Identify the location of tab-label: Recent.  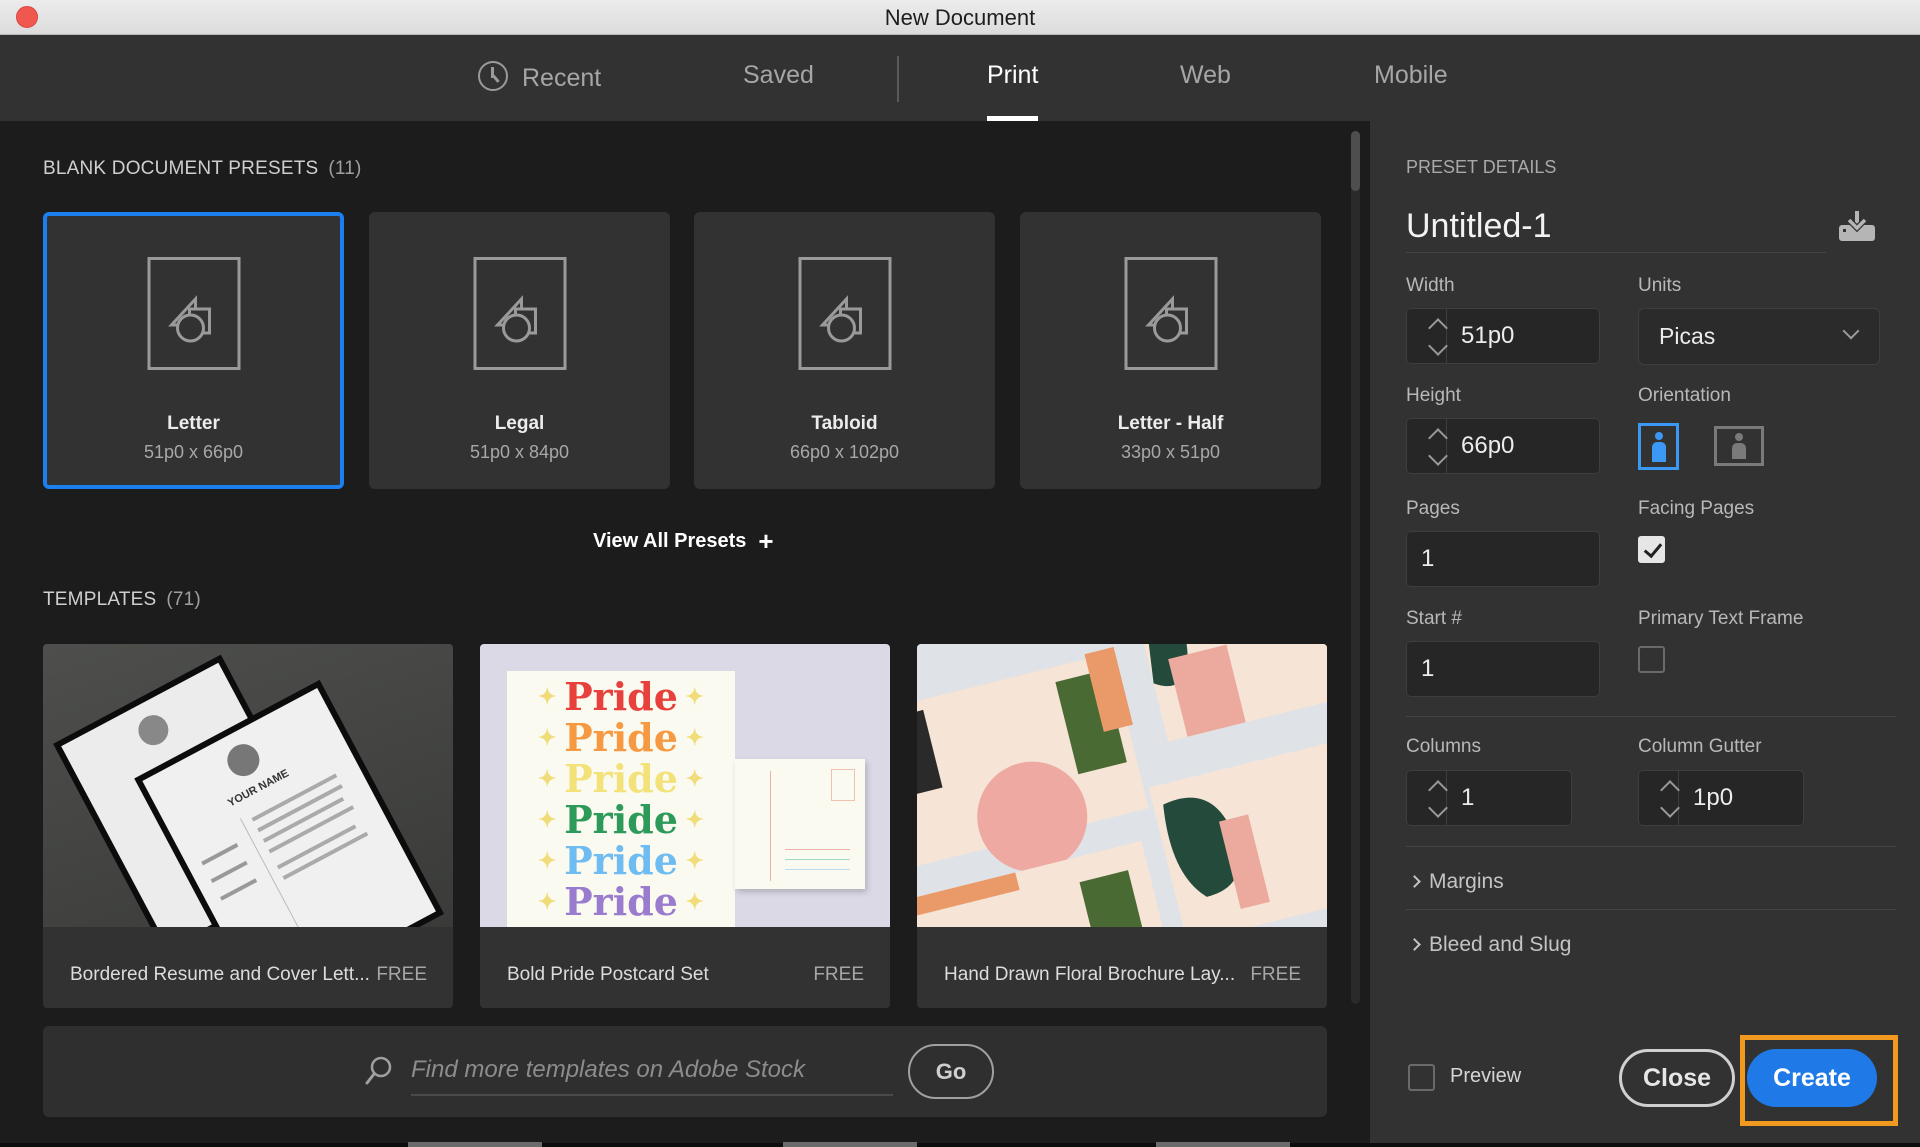
(562, 78).